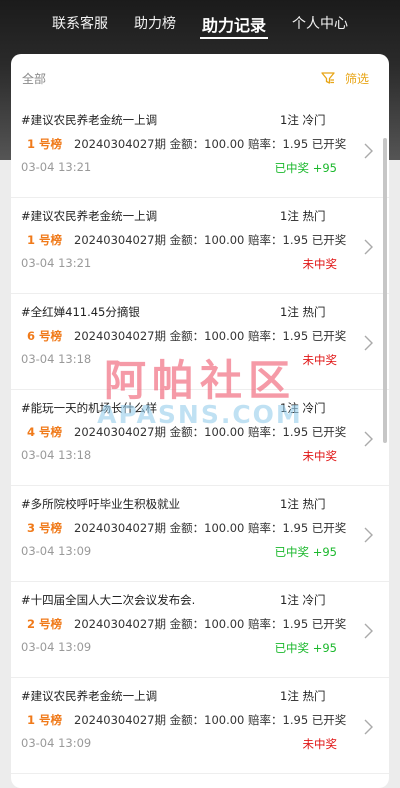 The width and height of the screenshot is (400, 788). Describe the element at coordinates (80, 23) in the screenshot. I see `tab-customer-service: 联系客服` at that location.